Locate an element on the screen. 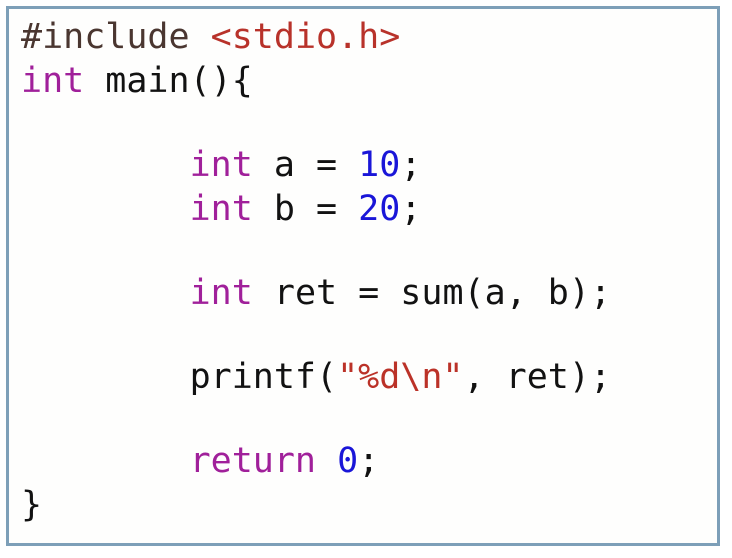 The image size is (732, 558). code-token-plain: a = is located at coordinates (305, 165).